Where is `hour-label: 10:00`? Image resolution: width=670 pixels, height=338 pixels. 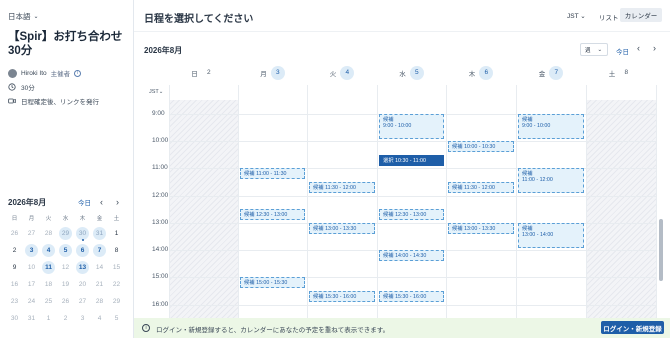 hour-label: 10:00 is located at coordinates (160, 140).